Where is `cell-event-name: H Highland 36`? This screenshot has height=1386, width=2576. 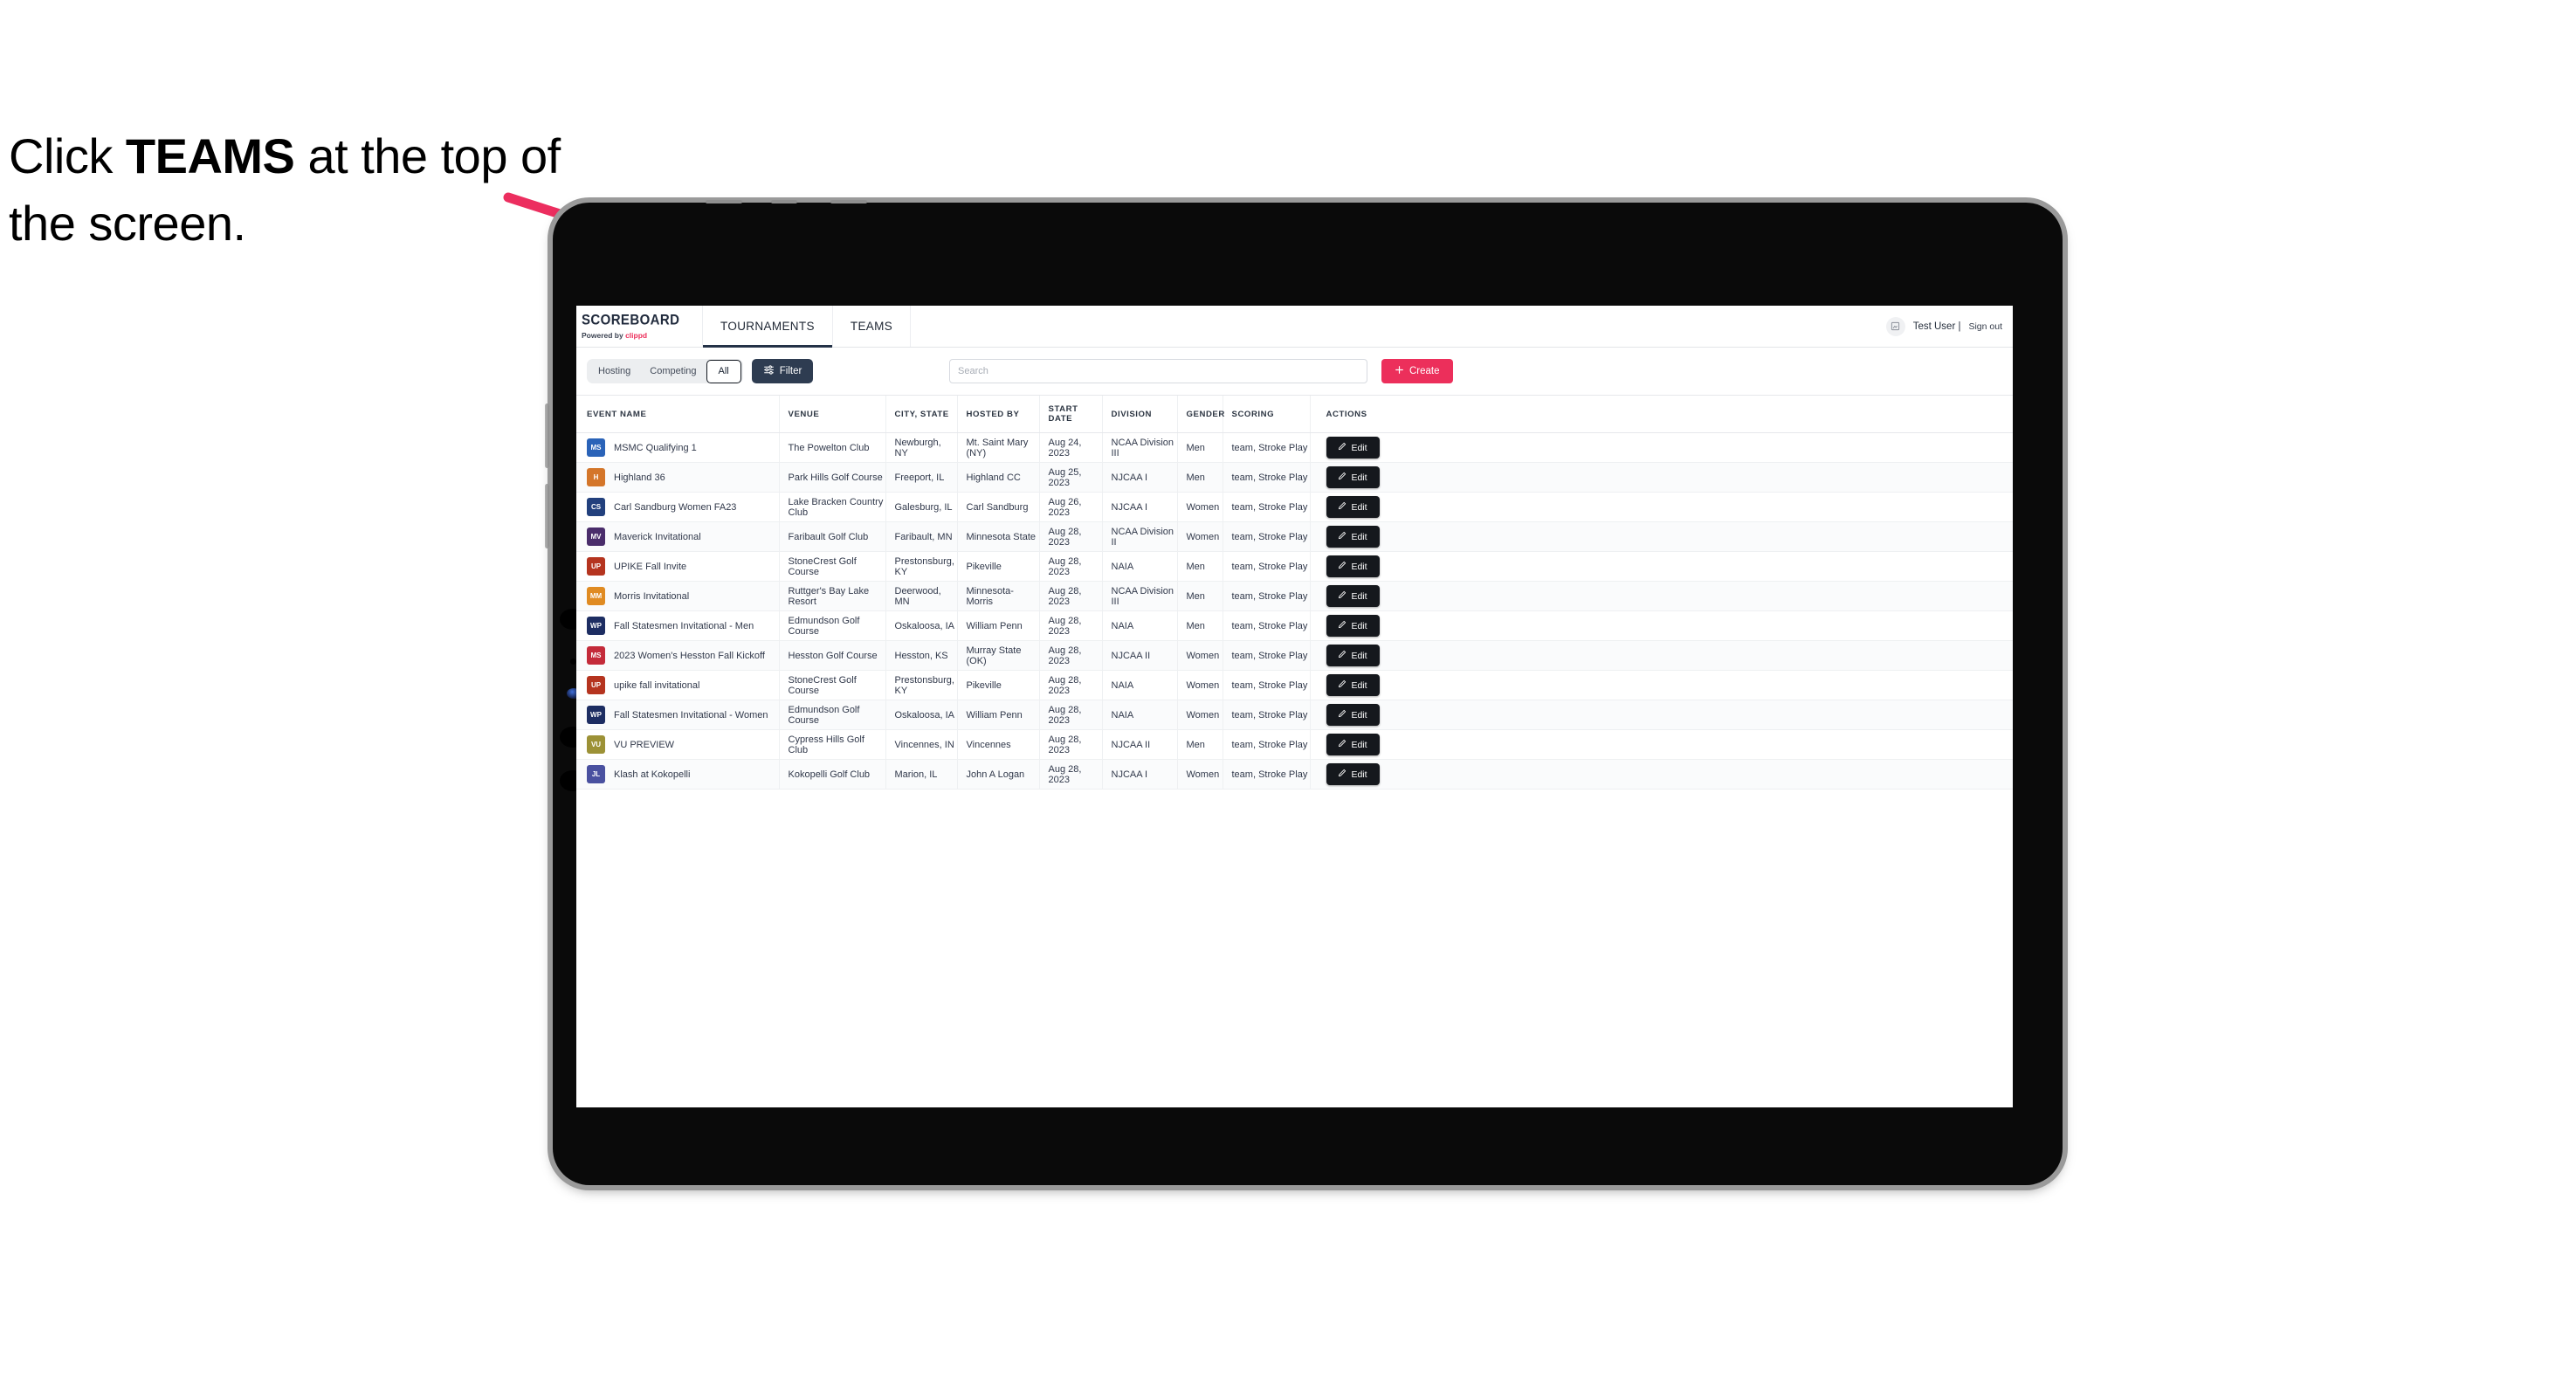 cell-event-name: H Highland 36 is located at coordinates (678, 477).